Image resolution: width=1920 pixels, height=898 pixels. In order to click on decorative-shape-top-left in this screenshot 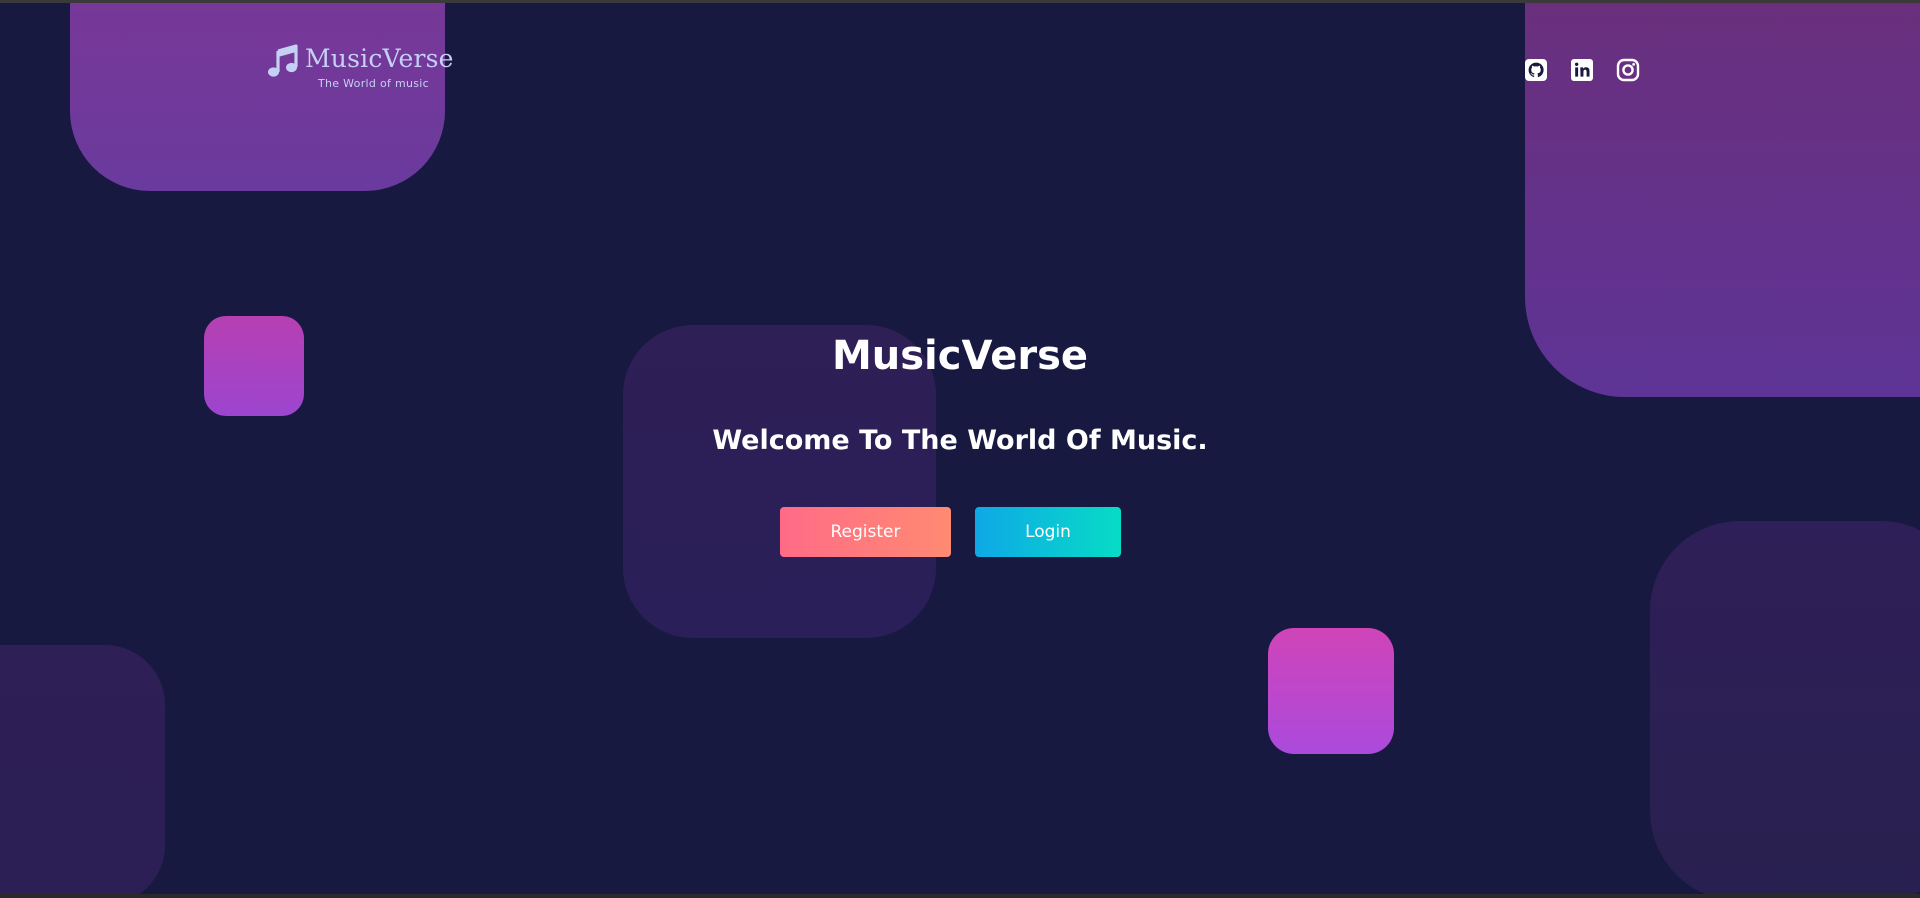, I will do `click(257, 97)`.